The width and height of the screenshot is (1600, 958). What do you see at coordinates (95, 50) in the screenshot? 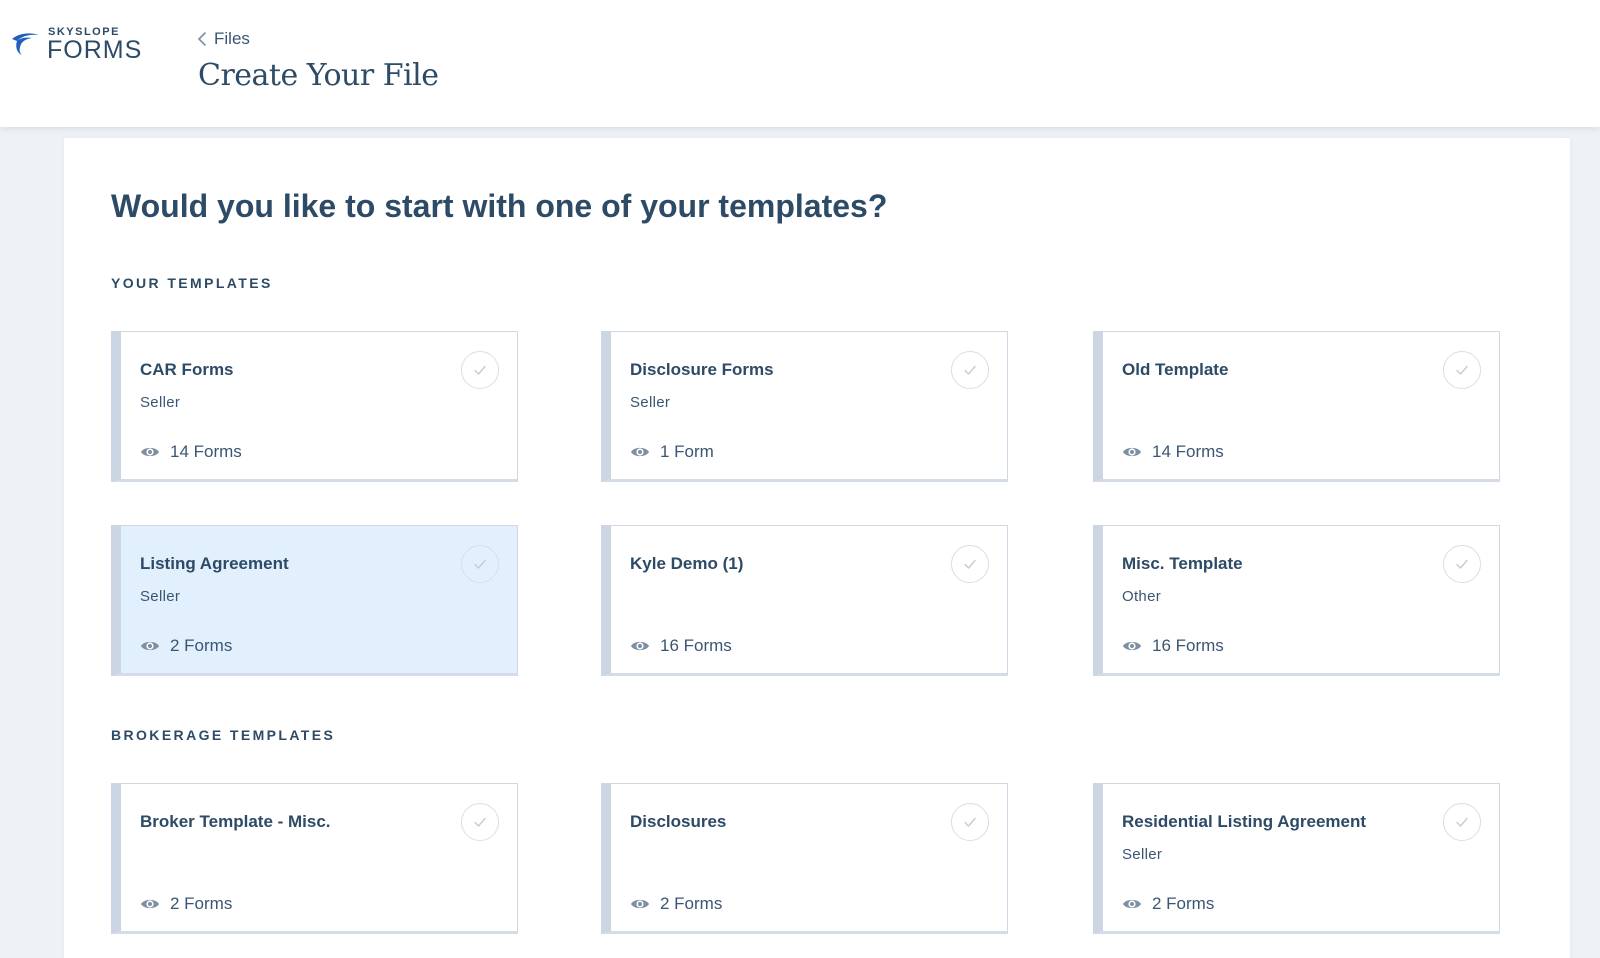
I see `brand-main-text: FORMS` at bounding box center [95, 50].